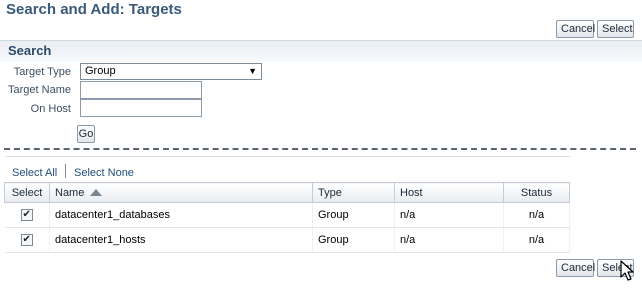  What do you see at coordinates (320, 149) in the screenshot?
I see `section-divider` at bounding box center [320, 149].